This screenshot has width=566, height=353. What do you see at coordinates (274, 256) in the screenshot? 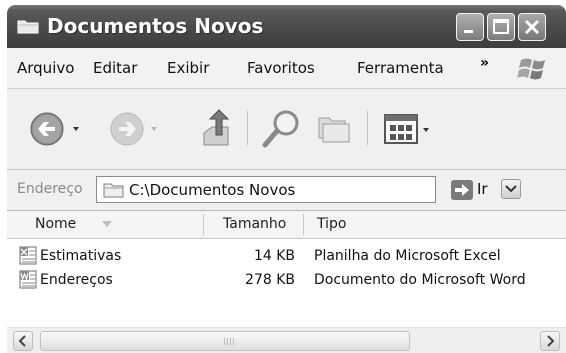
I see `file-size: 14 KB` at bounding box center [274, 256].